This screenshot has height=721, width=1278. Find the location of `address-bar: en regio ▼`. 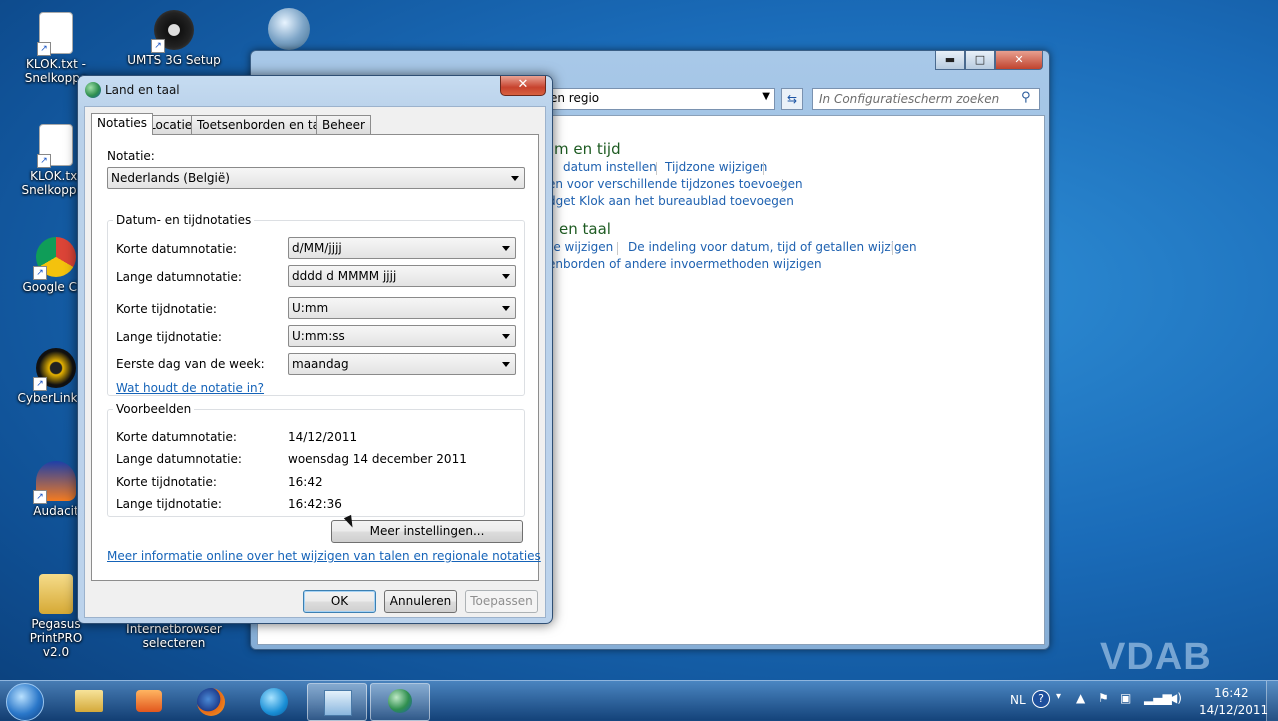

address-bar: en regio ▼ is located at coordinates (658, 99).